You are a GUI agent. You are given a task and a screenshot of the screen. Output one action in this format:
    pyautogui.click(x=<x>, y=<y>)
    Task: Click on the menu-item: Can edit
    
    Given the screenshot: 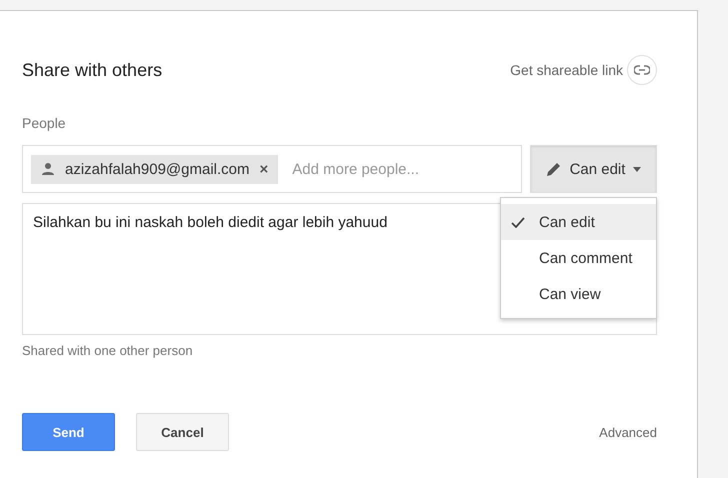 What is the action you would take?
    pyautogui.click(x=578, y=222)
    